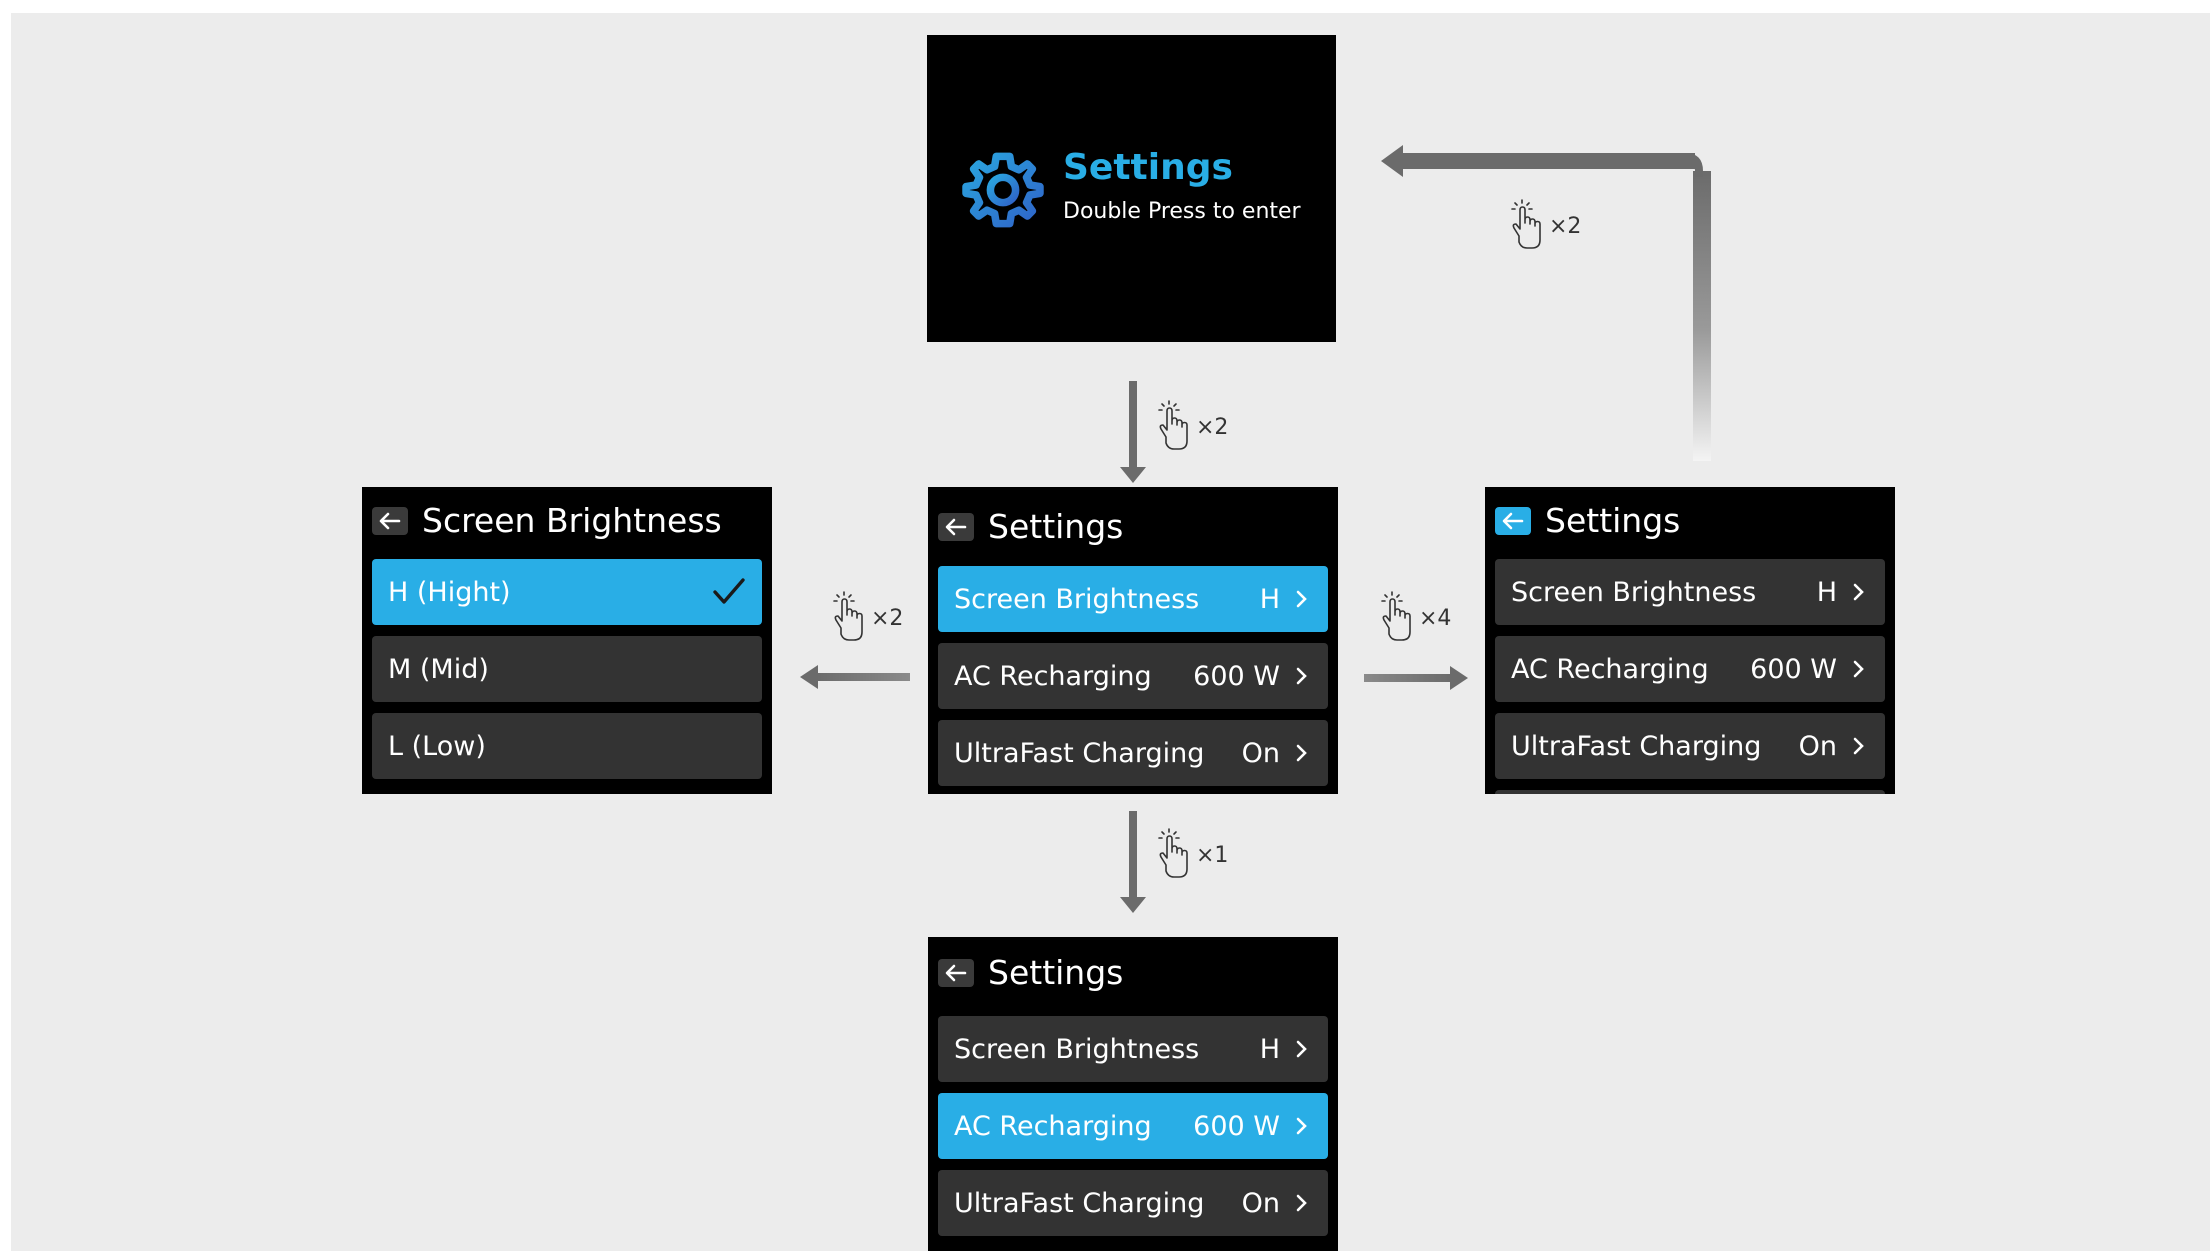 The image size is (2210, 1251). Describe the element at coordinates (855, 677) in the screenshot. I see `arrow-left-center-to-left` at that location.